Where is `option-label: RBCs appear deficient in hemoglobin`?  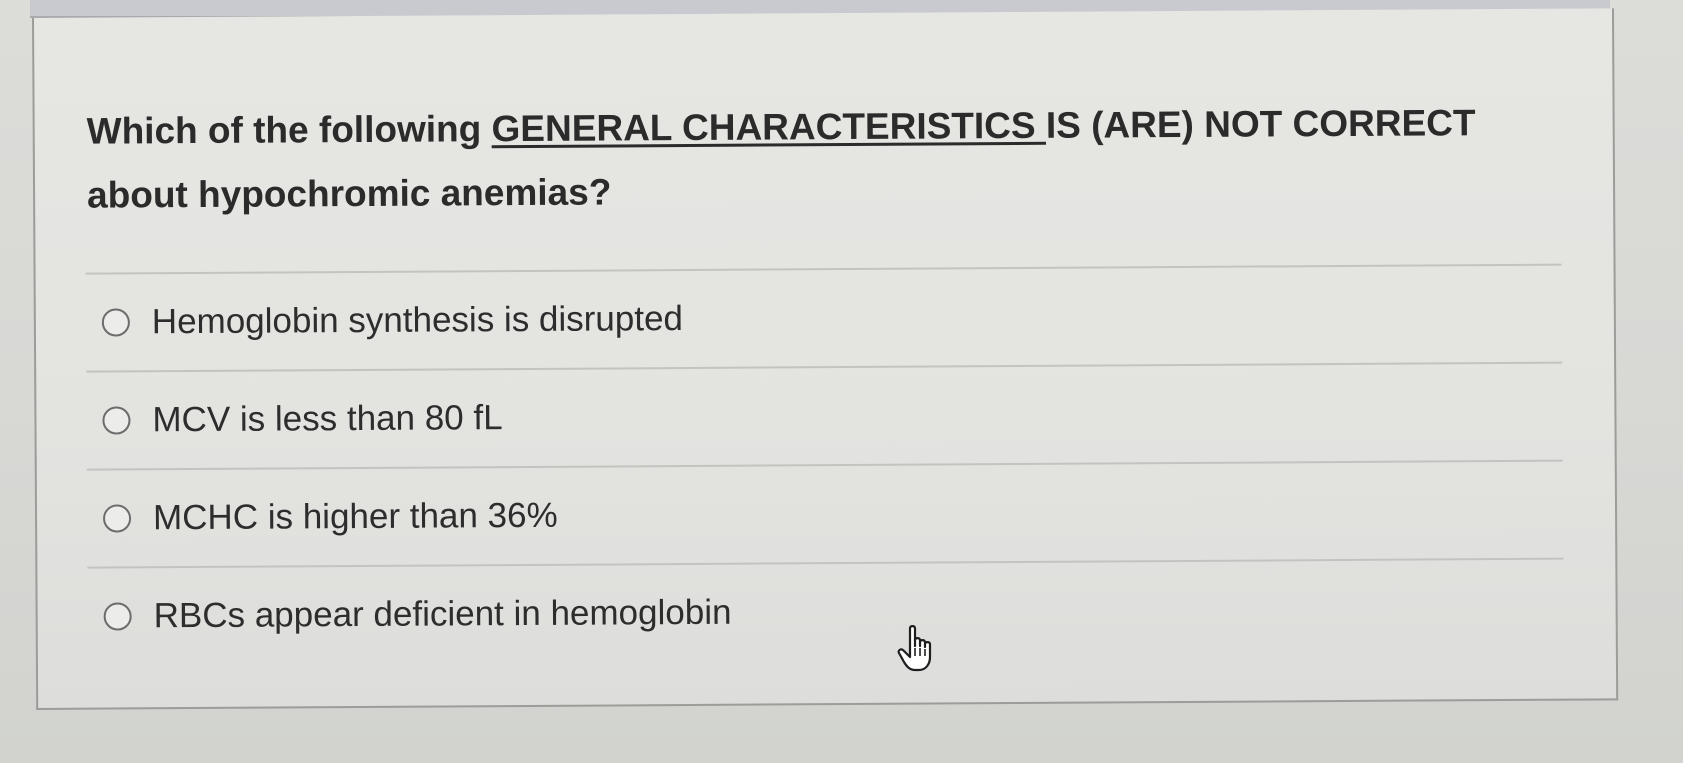 option-label: RBCs appear deficient in hemoglobin is located at coordinates (442, 614).